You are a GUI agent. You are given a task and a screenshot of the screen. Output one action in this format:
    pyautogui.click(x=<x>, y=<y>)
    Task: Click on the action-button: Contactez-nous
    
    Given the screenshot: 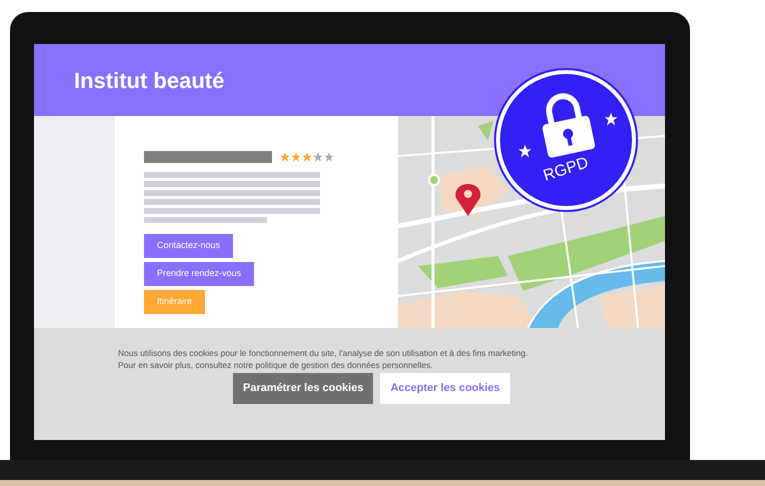 What is the action you would take?
    pyautogui.click(x=189, y=246)
    